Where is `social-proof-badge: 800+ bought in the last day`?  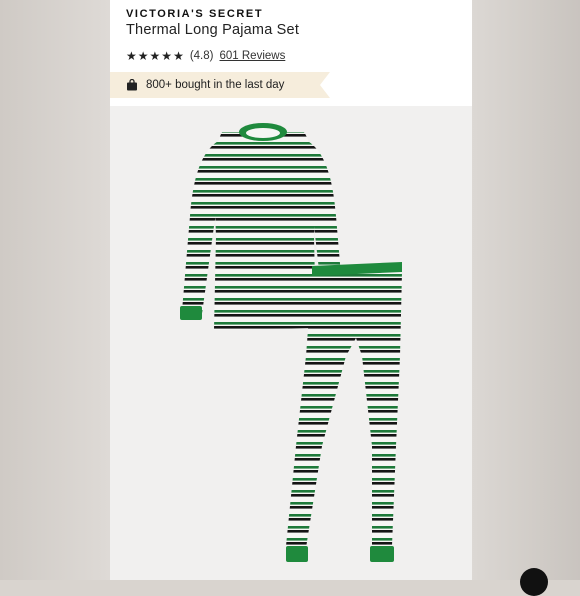 social-proof-badge: 800+ bought in the last day is located at coordinates (220, 85).